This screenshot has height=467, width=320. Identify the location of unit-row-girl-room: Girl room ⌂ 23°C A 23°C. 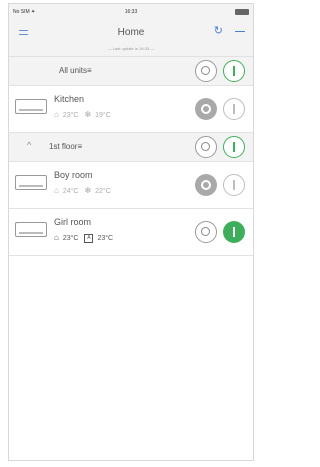
(131, 232).